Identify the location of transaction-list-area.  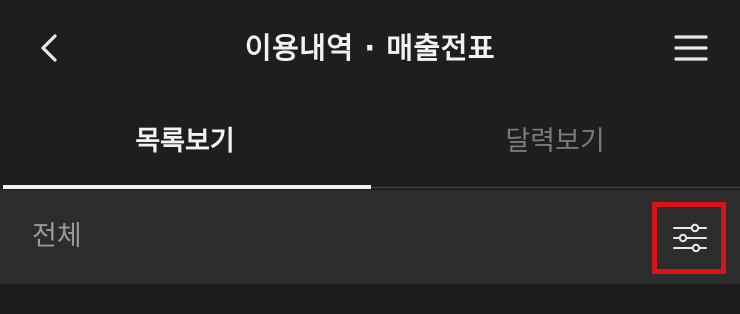
(370, 299).